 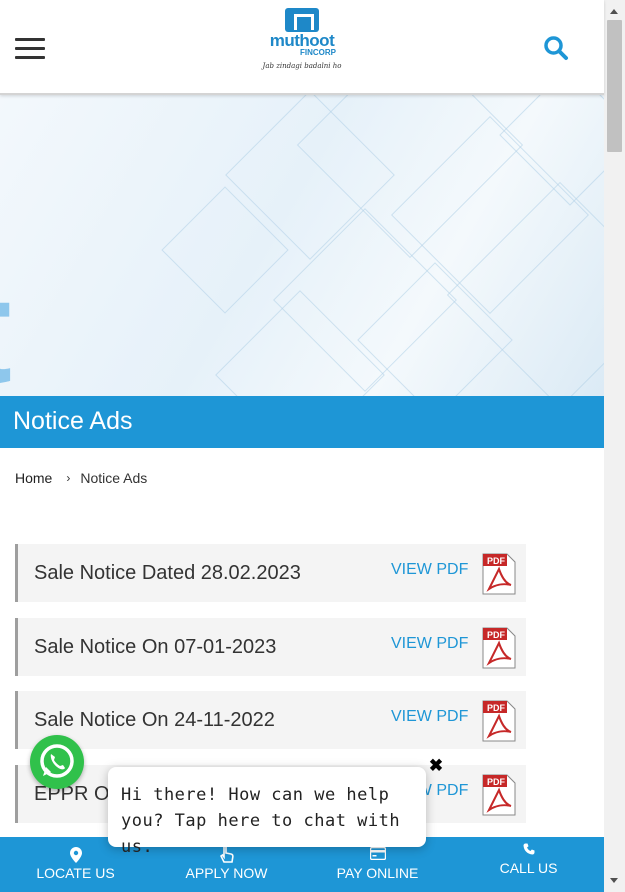 I want to click on chevron-right-icon: ›, so click(x=68, y=478).